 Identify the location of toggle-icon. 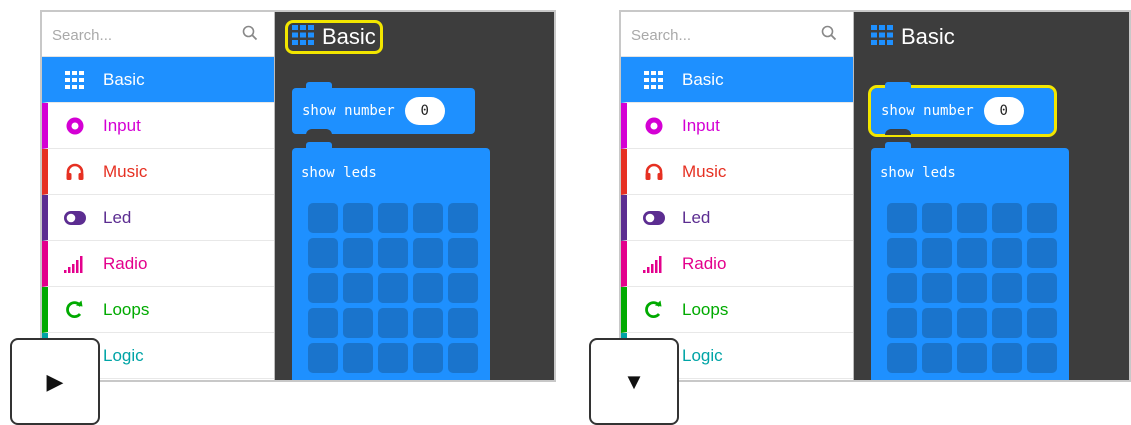
(654, 218).